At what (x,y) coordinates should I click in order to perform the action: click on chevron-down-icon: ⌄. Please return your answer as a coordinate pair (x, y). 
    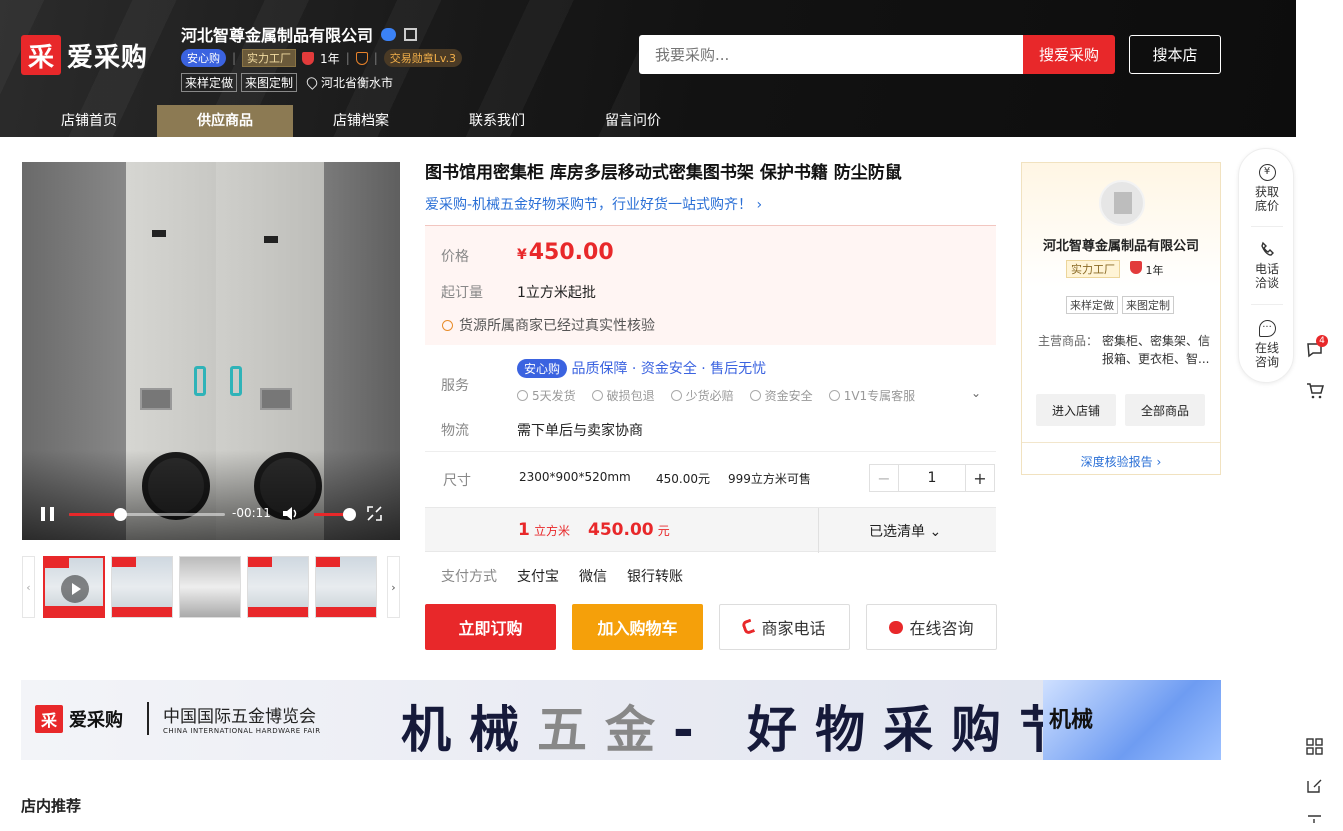
    Looking at the image, I should click on (976, 393).